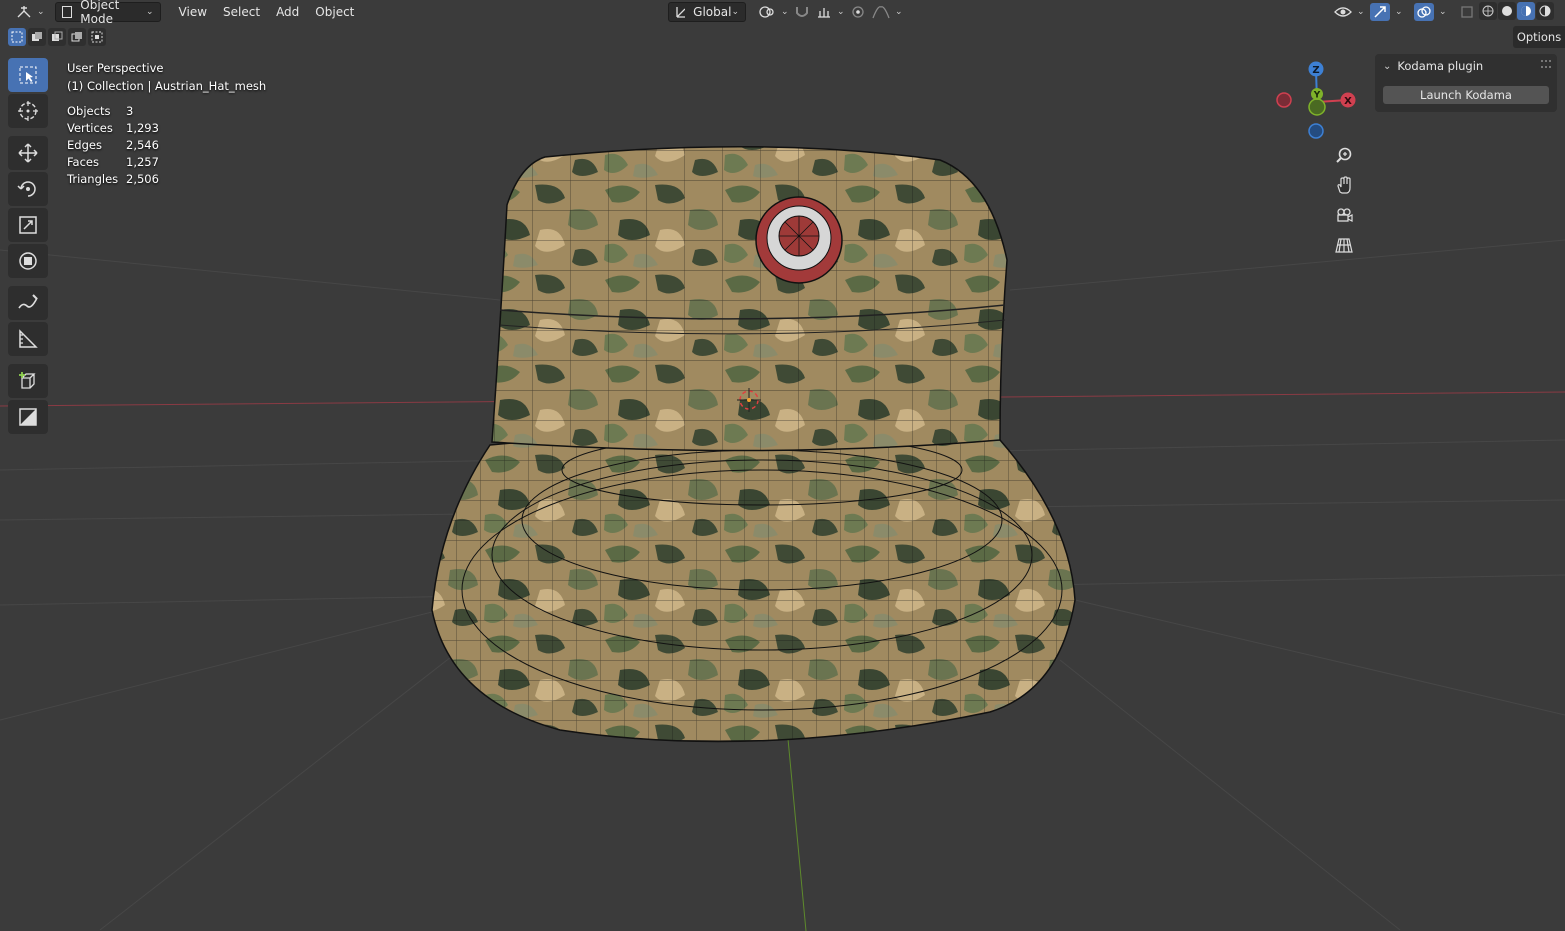 This screenshot has width=1565, height=931. I want to click on pan-button, so click(1344, 185).